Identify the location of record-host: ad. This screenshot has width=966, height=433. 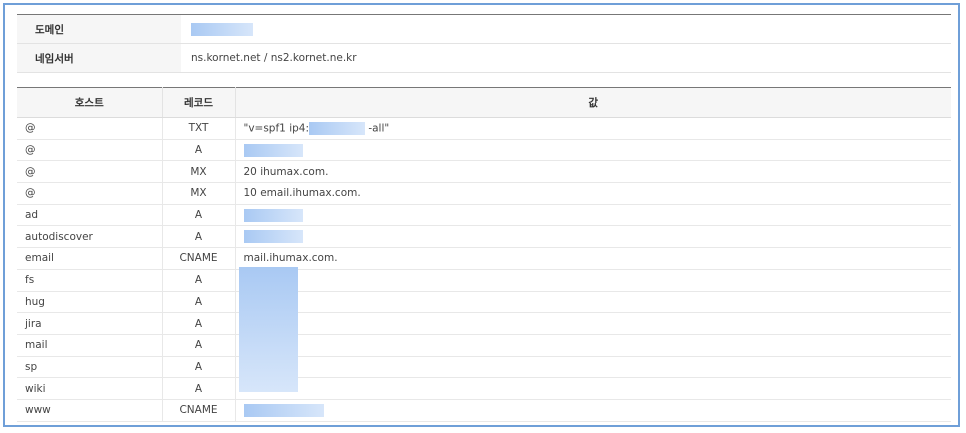
(89, 215).